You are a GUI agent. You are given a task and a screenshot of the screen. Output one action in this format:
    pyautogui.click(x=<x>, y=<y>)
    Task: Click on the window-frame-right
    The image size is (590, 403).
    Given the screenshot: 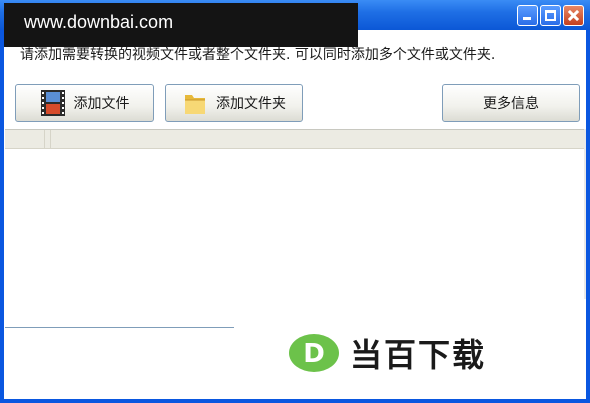 What is the action you would take?
    pyautogui.click(x=588, y=216)
    